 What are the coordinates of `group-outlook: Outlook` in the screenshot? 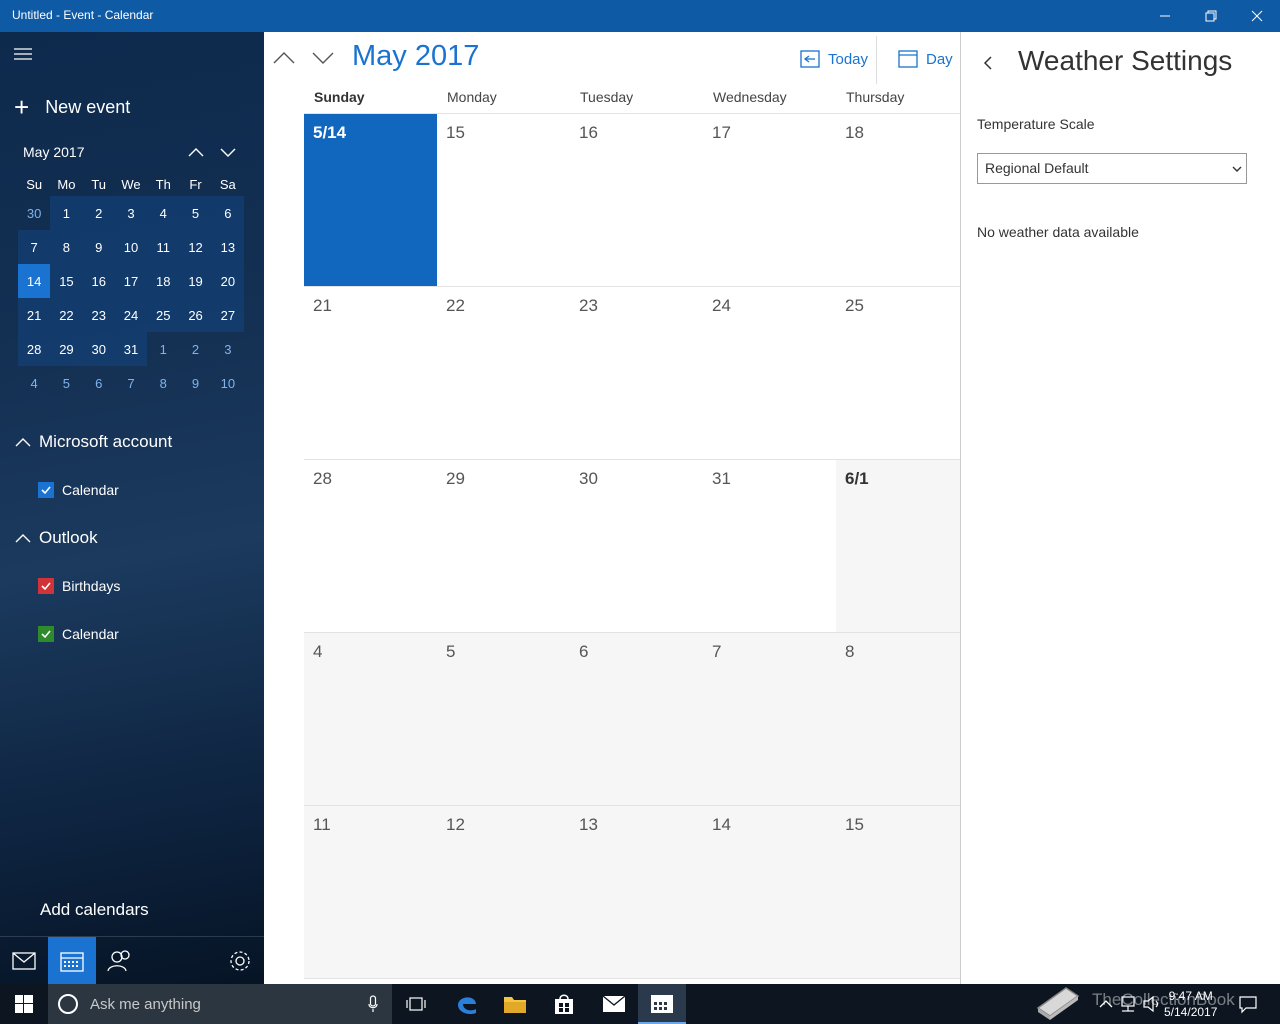 It's located at (56, 538).